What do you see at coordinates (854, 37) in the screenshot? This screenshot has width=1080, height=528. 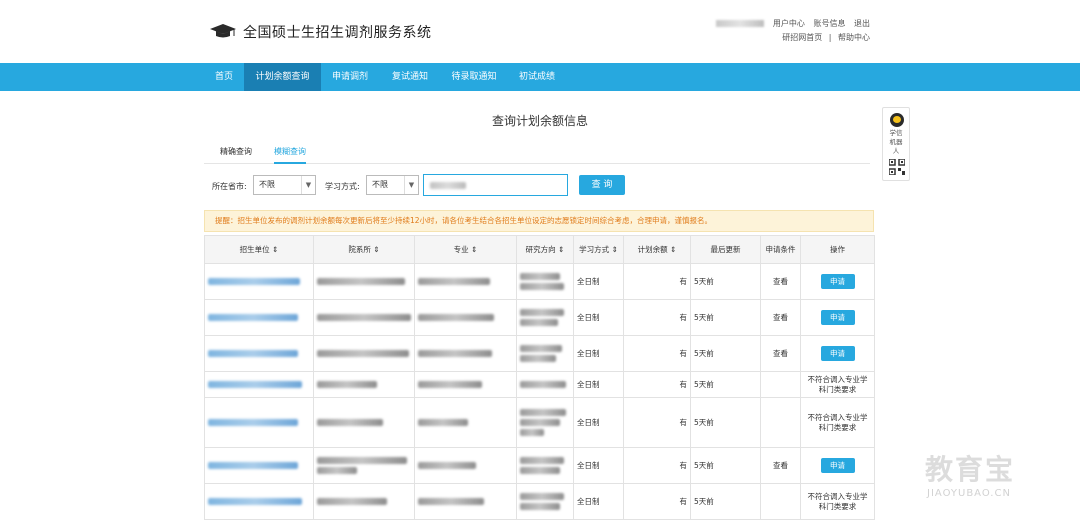 I see `help-center-link: 帮助中心` at bounding box center [854, 37].